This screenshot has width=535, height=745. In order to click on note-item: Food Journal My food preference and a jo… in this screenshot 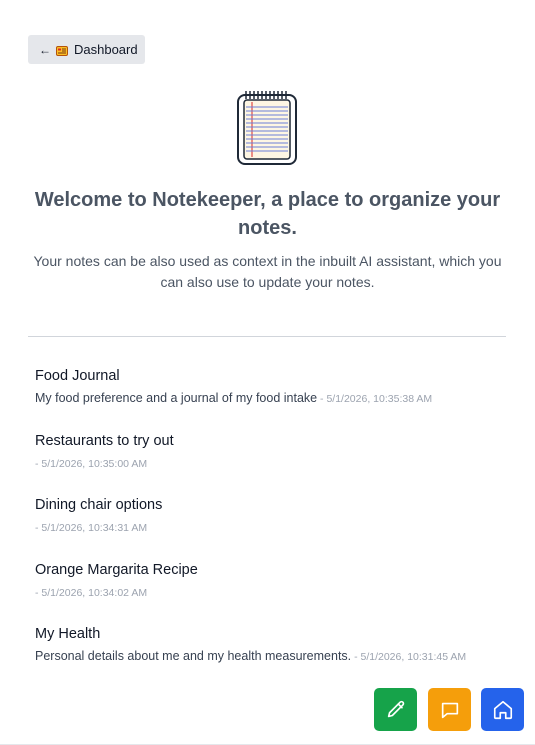, I will do `click(270, 398)`.